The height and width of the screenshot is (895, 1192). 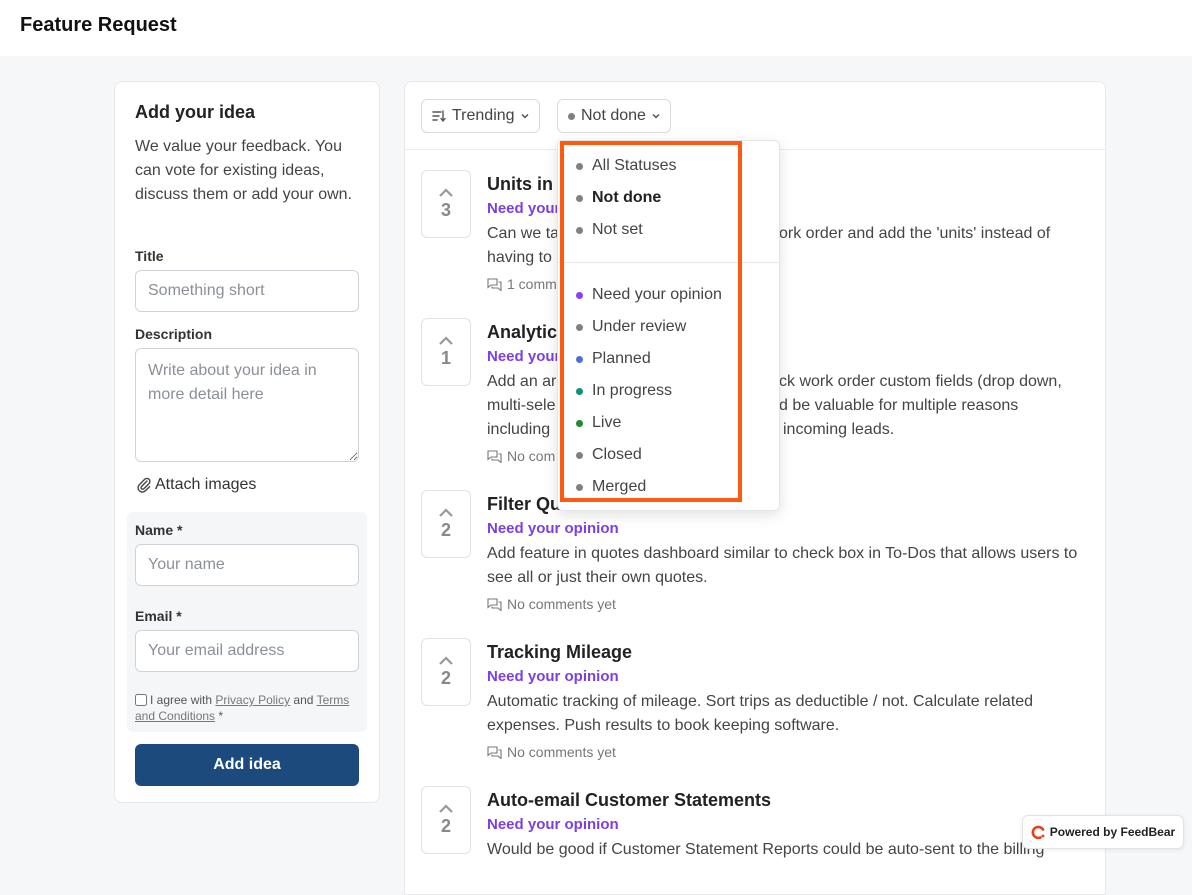 What do you see at coordinates (141, 700) in the screenshot?
I see `agree-checkbox` at bounding box center [141, 700].